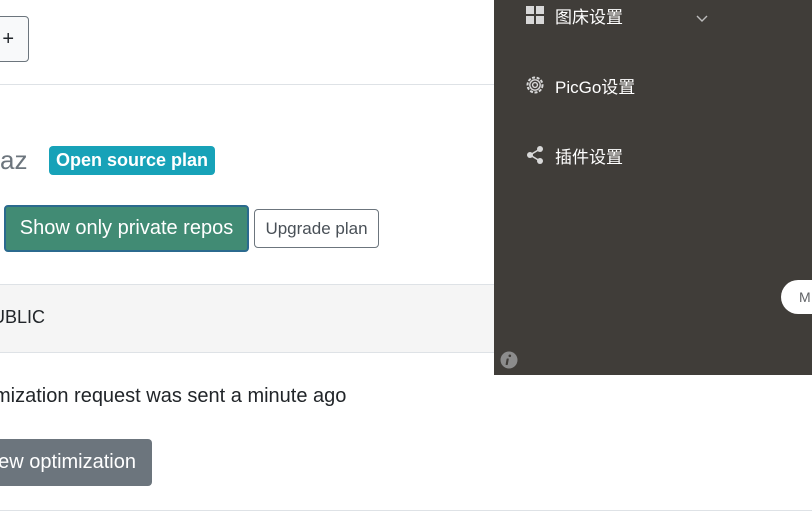 This screenshot has width=812, height=518. I want to click on share-icon, so click(535, 155).